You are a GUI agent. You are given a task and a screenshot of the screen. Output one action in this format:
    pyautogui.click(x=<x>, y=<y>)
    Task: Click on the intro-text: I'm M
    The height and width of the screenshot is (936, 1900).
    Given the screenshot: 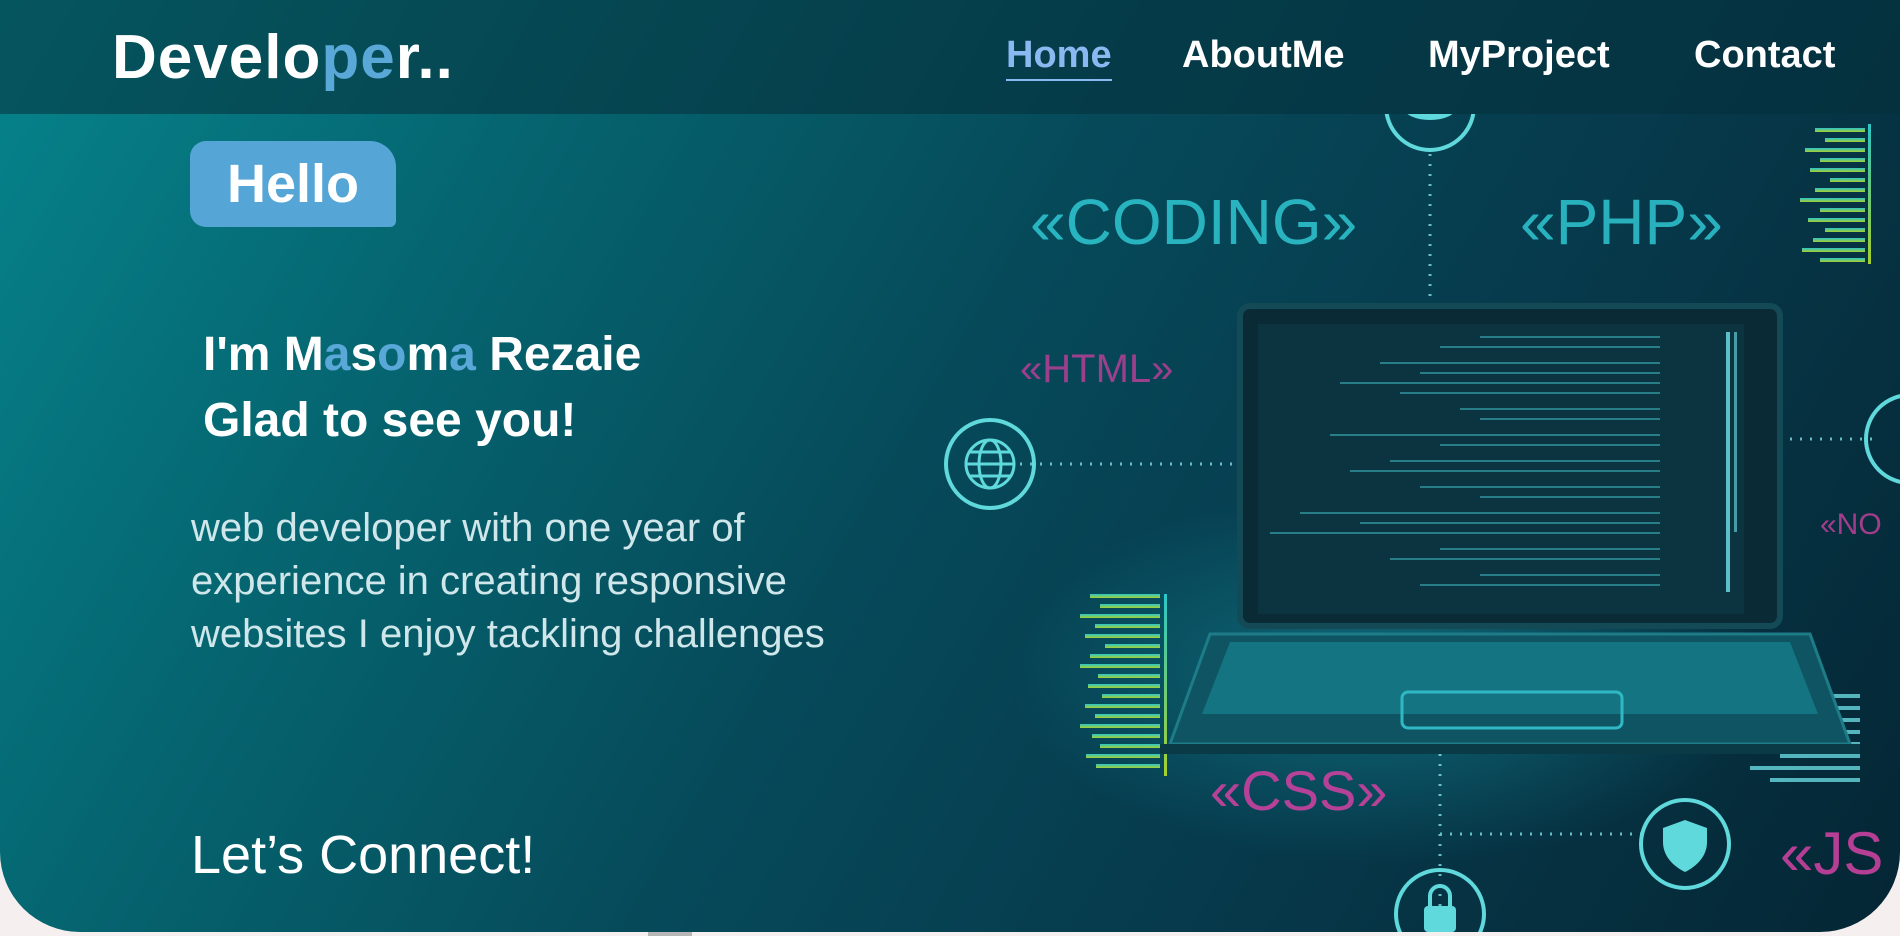 What is the action you would take?
    pyautogui.click(x=263, y=354)
    